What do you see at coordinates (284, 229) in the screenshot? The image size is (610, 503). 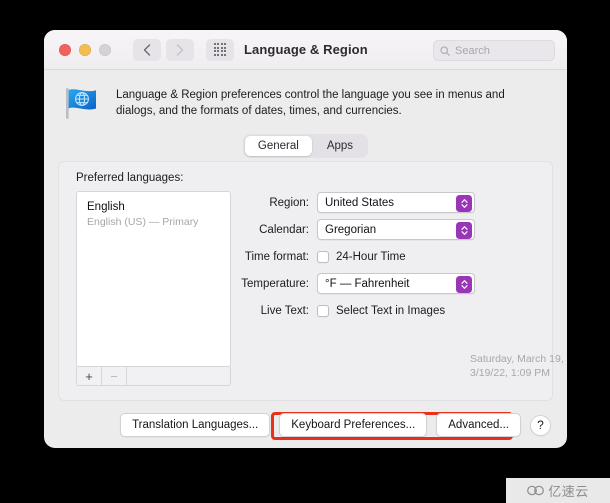 I see `calendar-label: Calendar:` at bounding box center [284, 229].